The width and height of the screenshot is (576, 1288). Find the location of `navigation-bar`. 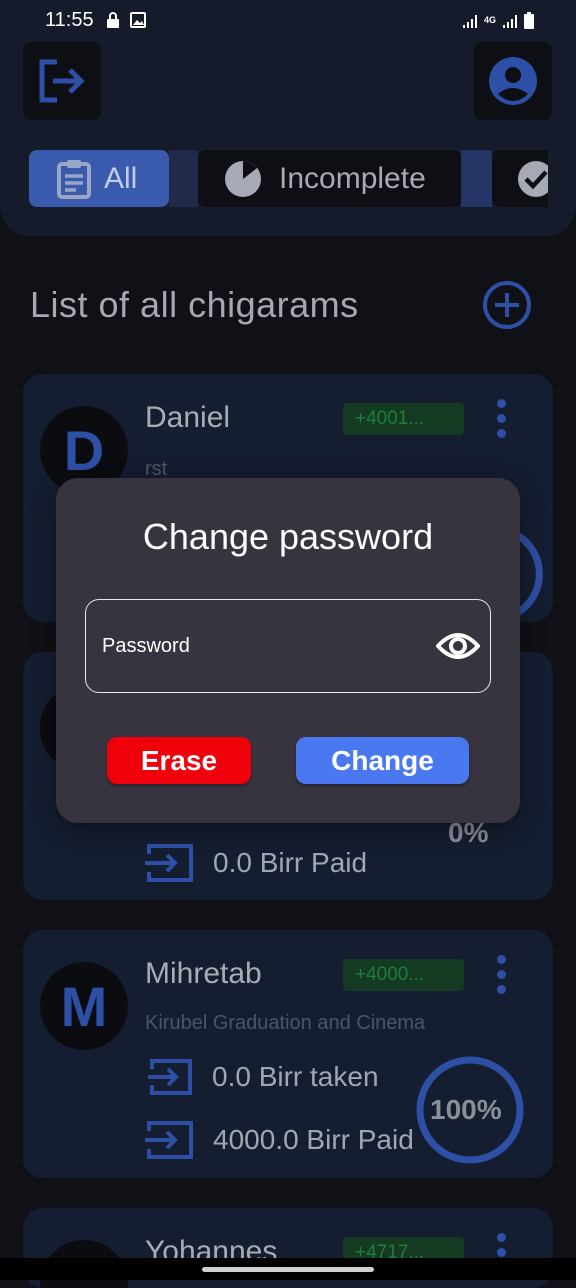

navigation-bar is located at coordinates (288, 1269).